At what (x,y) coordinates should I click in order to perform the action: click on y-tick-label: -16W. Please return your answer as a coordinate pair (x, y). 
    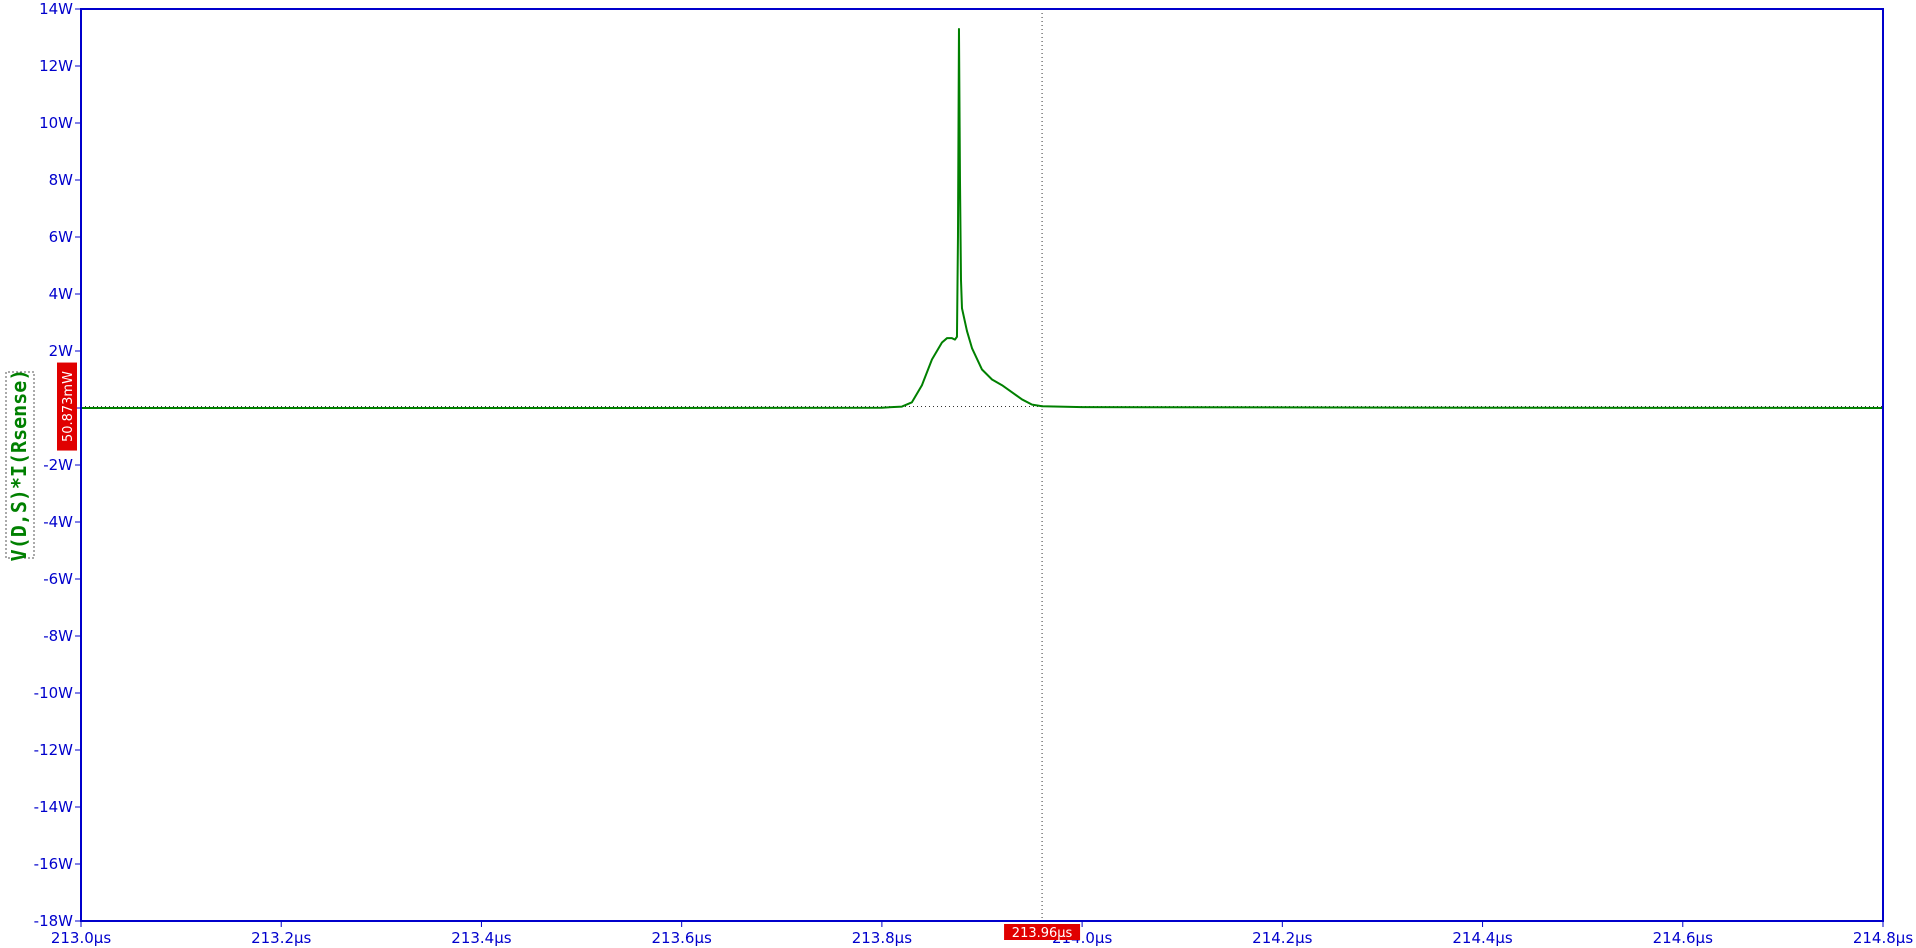
    Looking at the image, I should click on (53, 864).